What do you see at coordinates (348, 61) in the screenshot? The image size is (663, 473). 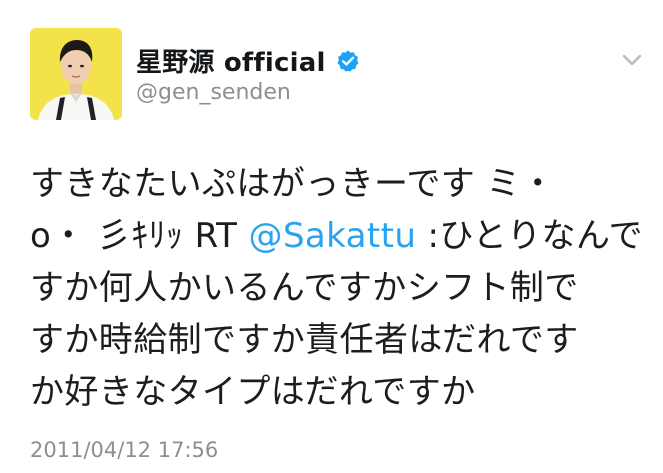 I see `verified-badge-icon` at bounding box center [348, 61].